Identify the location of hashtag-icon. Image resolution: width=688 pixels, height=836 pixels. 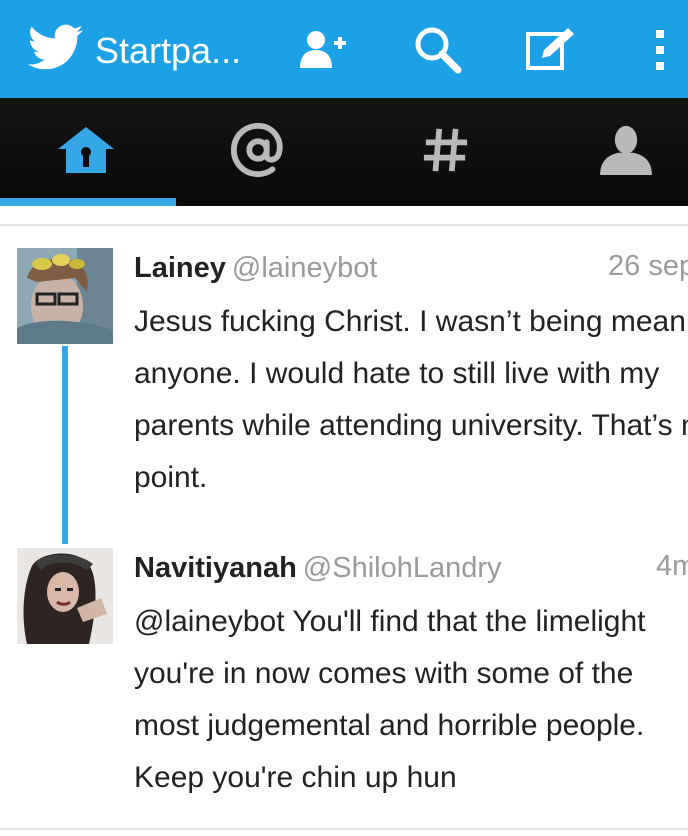
(445, 150).